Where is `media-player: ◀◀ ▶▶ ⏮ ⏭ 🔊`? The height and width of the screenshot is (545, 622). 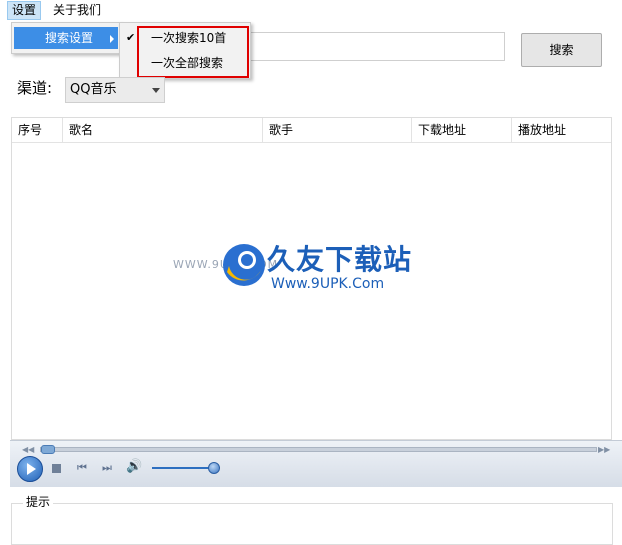 media-player: ◀◀ ▶▶ ⏮ ⏭ 🔊 is located at coordinates (316, 463).